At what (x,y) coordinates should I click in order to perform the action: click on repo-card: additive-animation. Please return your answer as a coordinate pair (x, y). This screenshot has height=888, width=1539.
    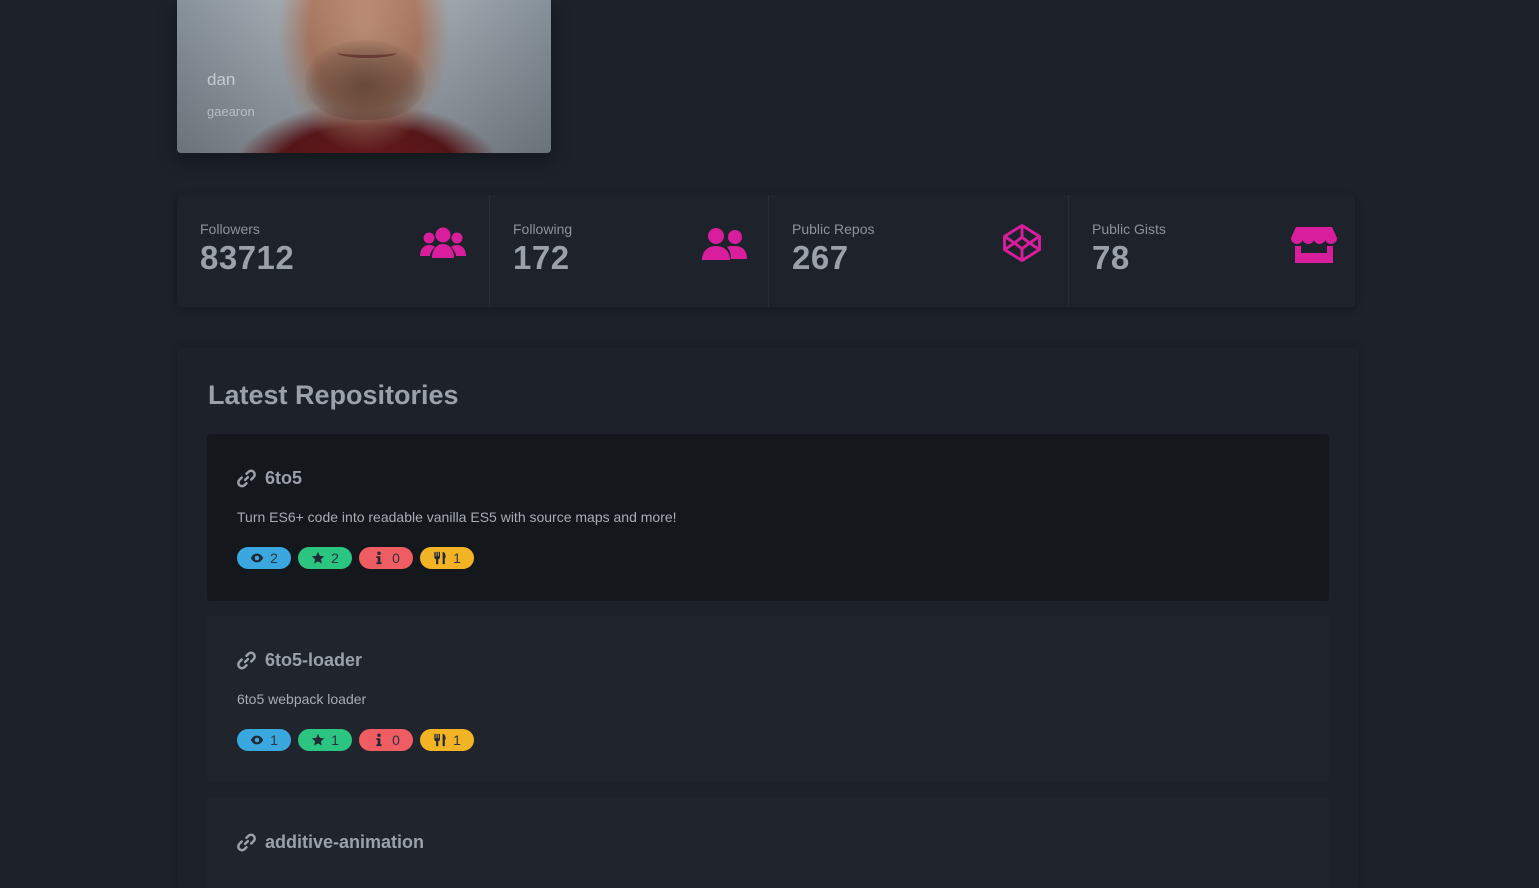
    Looking at the image, I should click on (768, 843).